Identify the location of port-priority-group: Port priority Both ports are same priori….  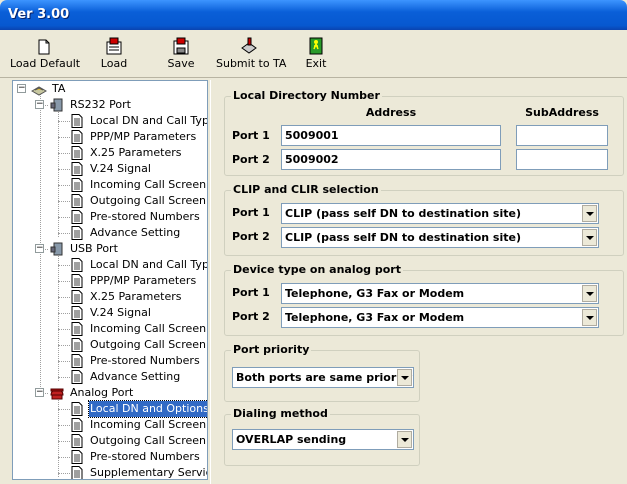
(322, 372).